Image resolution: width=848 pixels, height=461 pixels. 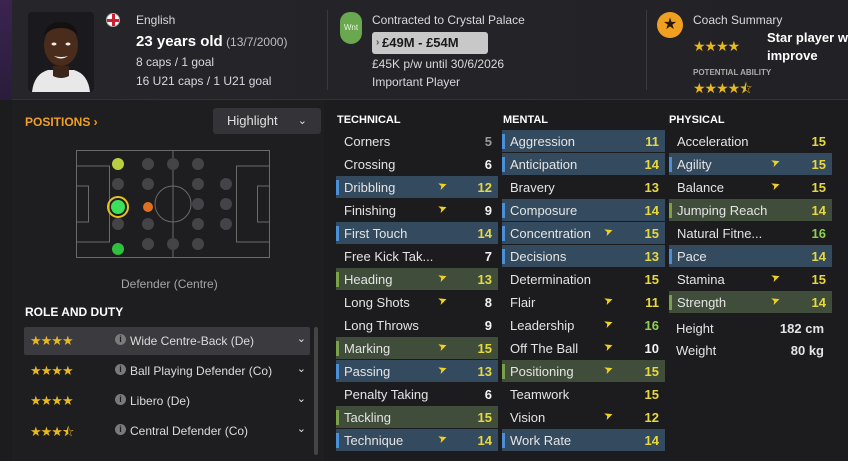 I want to click on coach-summary-line-2: improve, so click(x=792, y=55).